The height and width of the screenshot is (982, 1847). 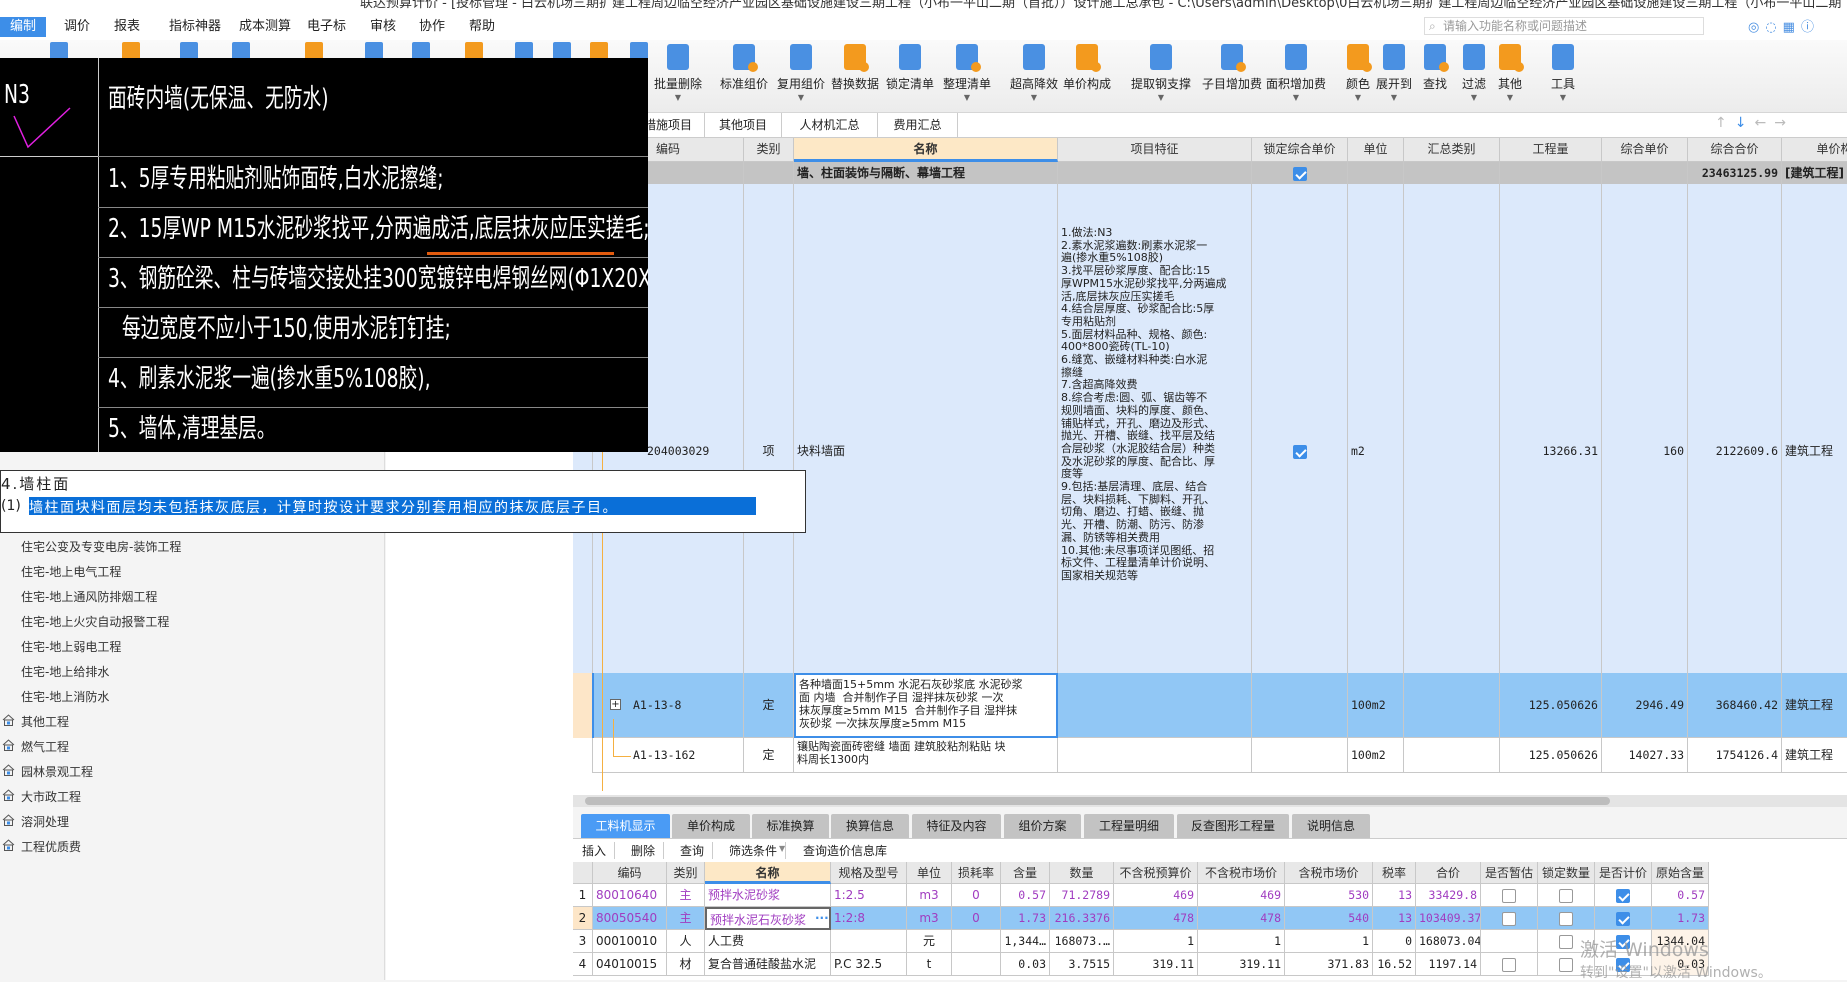 What do you see at coordinates (711, 826) in the screenshot?
I see `bottom-tab-单价构成: 单价构成` at bounding box center [711, 826].